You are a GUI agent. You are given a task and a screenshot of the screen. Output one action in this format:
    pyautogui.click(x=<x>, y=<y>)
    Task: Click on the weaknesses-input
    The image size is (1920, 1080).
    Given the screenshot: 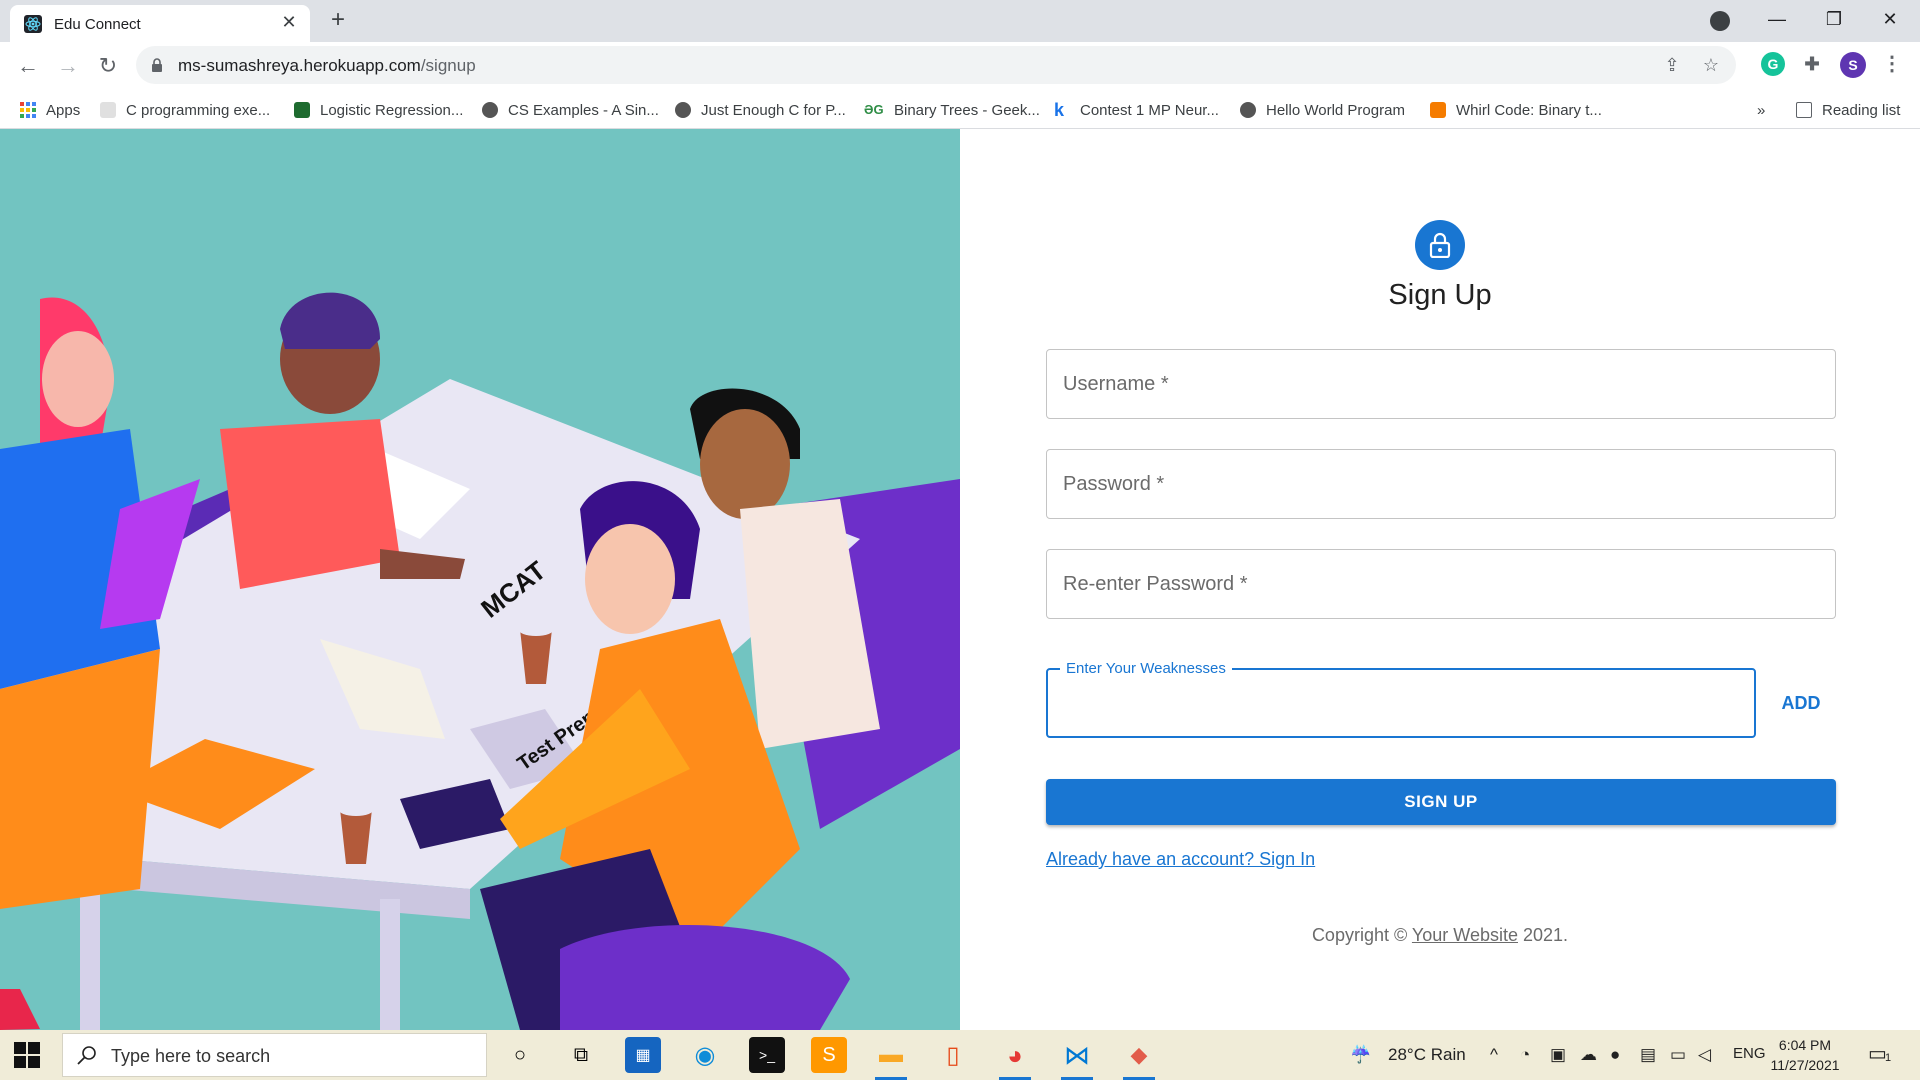 What is the action you would take?
    pyautogui.click(x=1401, y=703)
    